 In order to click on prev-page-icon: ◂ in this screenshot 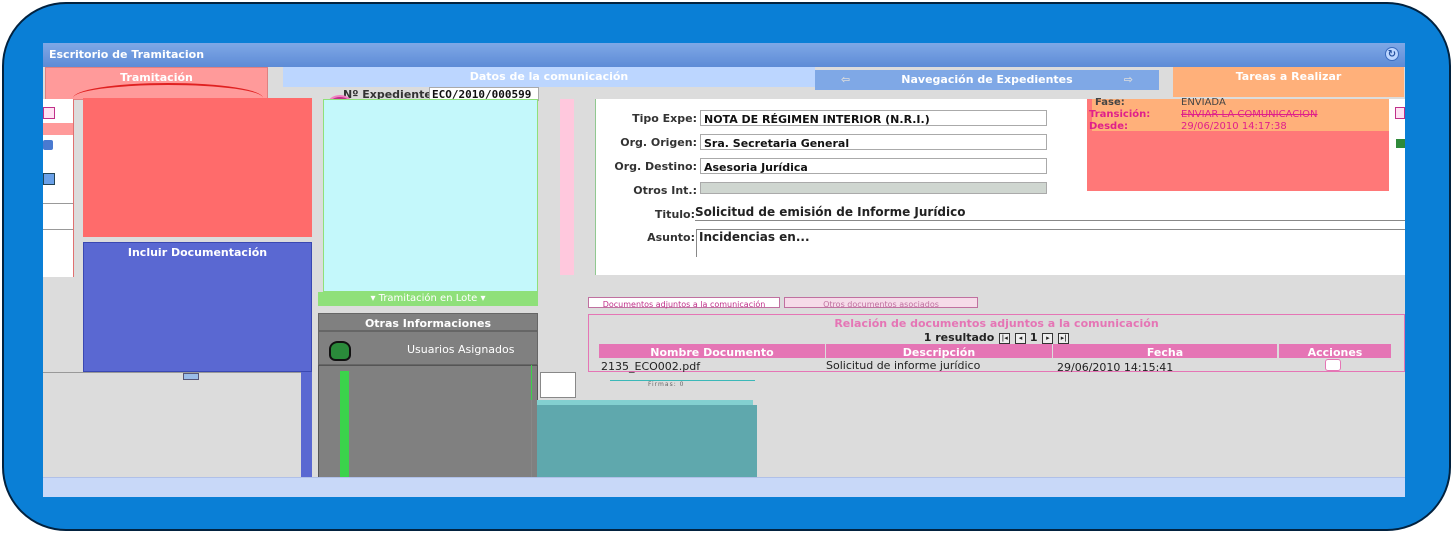, I will do `click(1021, 338)`.